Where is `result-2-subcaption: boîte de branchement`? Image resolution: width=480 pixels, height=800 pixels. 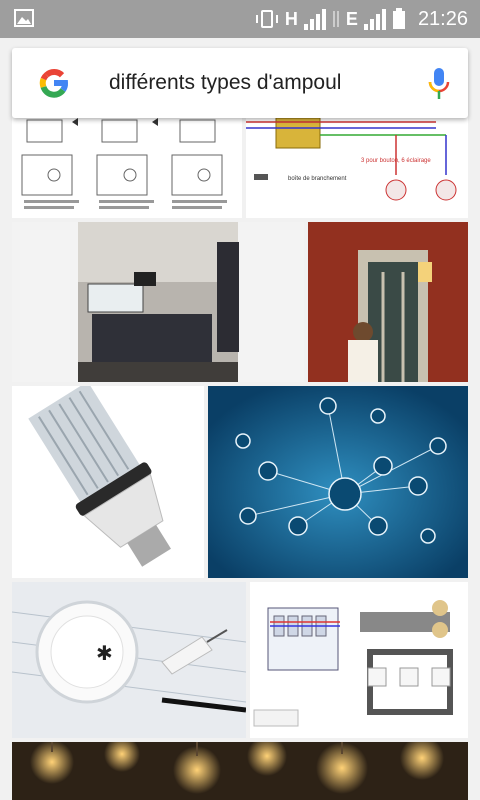
result-2-subcaption: boîte de branchement is located at coordinates (317, 179).